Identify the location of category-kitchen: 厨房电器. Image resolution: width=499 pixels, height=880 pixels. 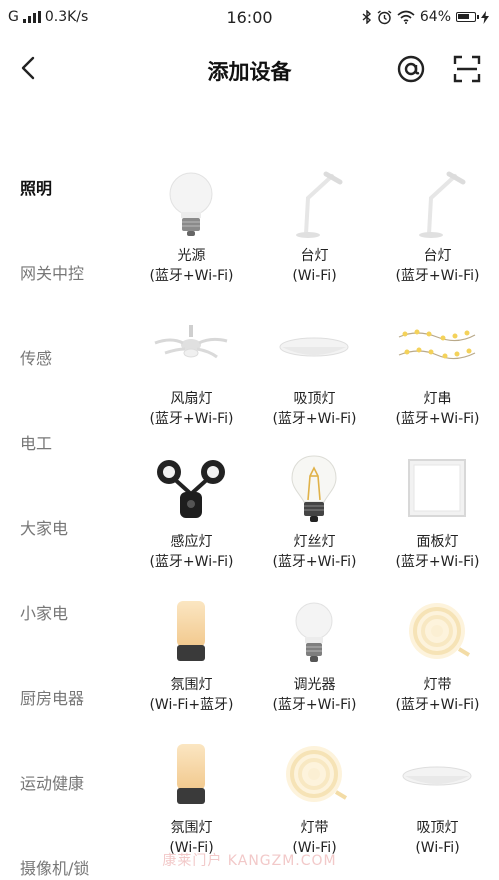
(52, 697).